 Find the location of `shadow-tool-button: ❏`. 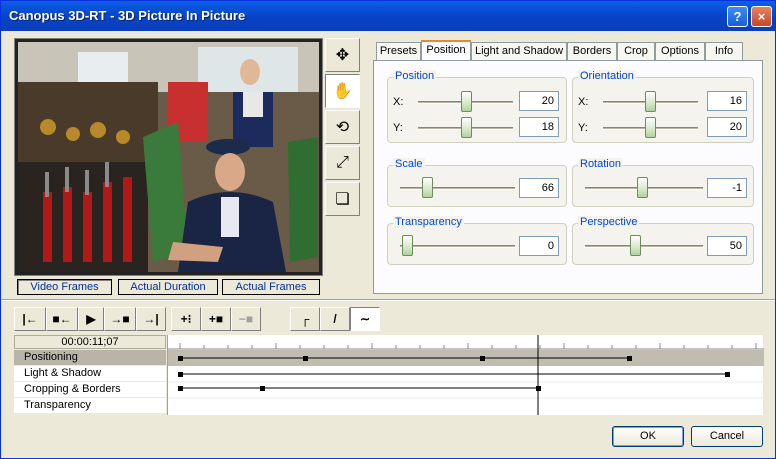

shadow-tool-button: ❏ is located at coordinates (342, 199).